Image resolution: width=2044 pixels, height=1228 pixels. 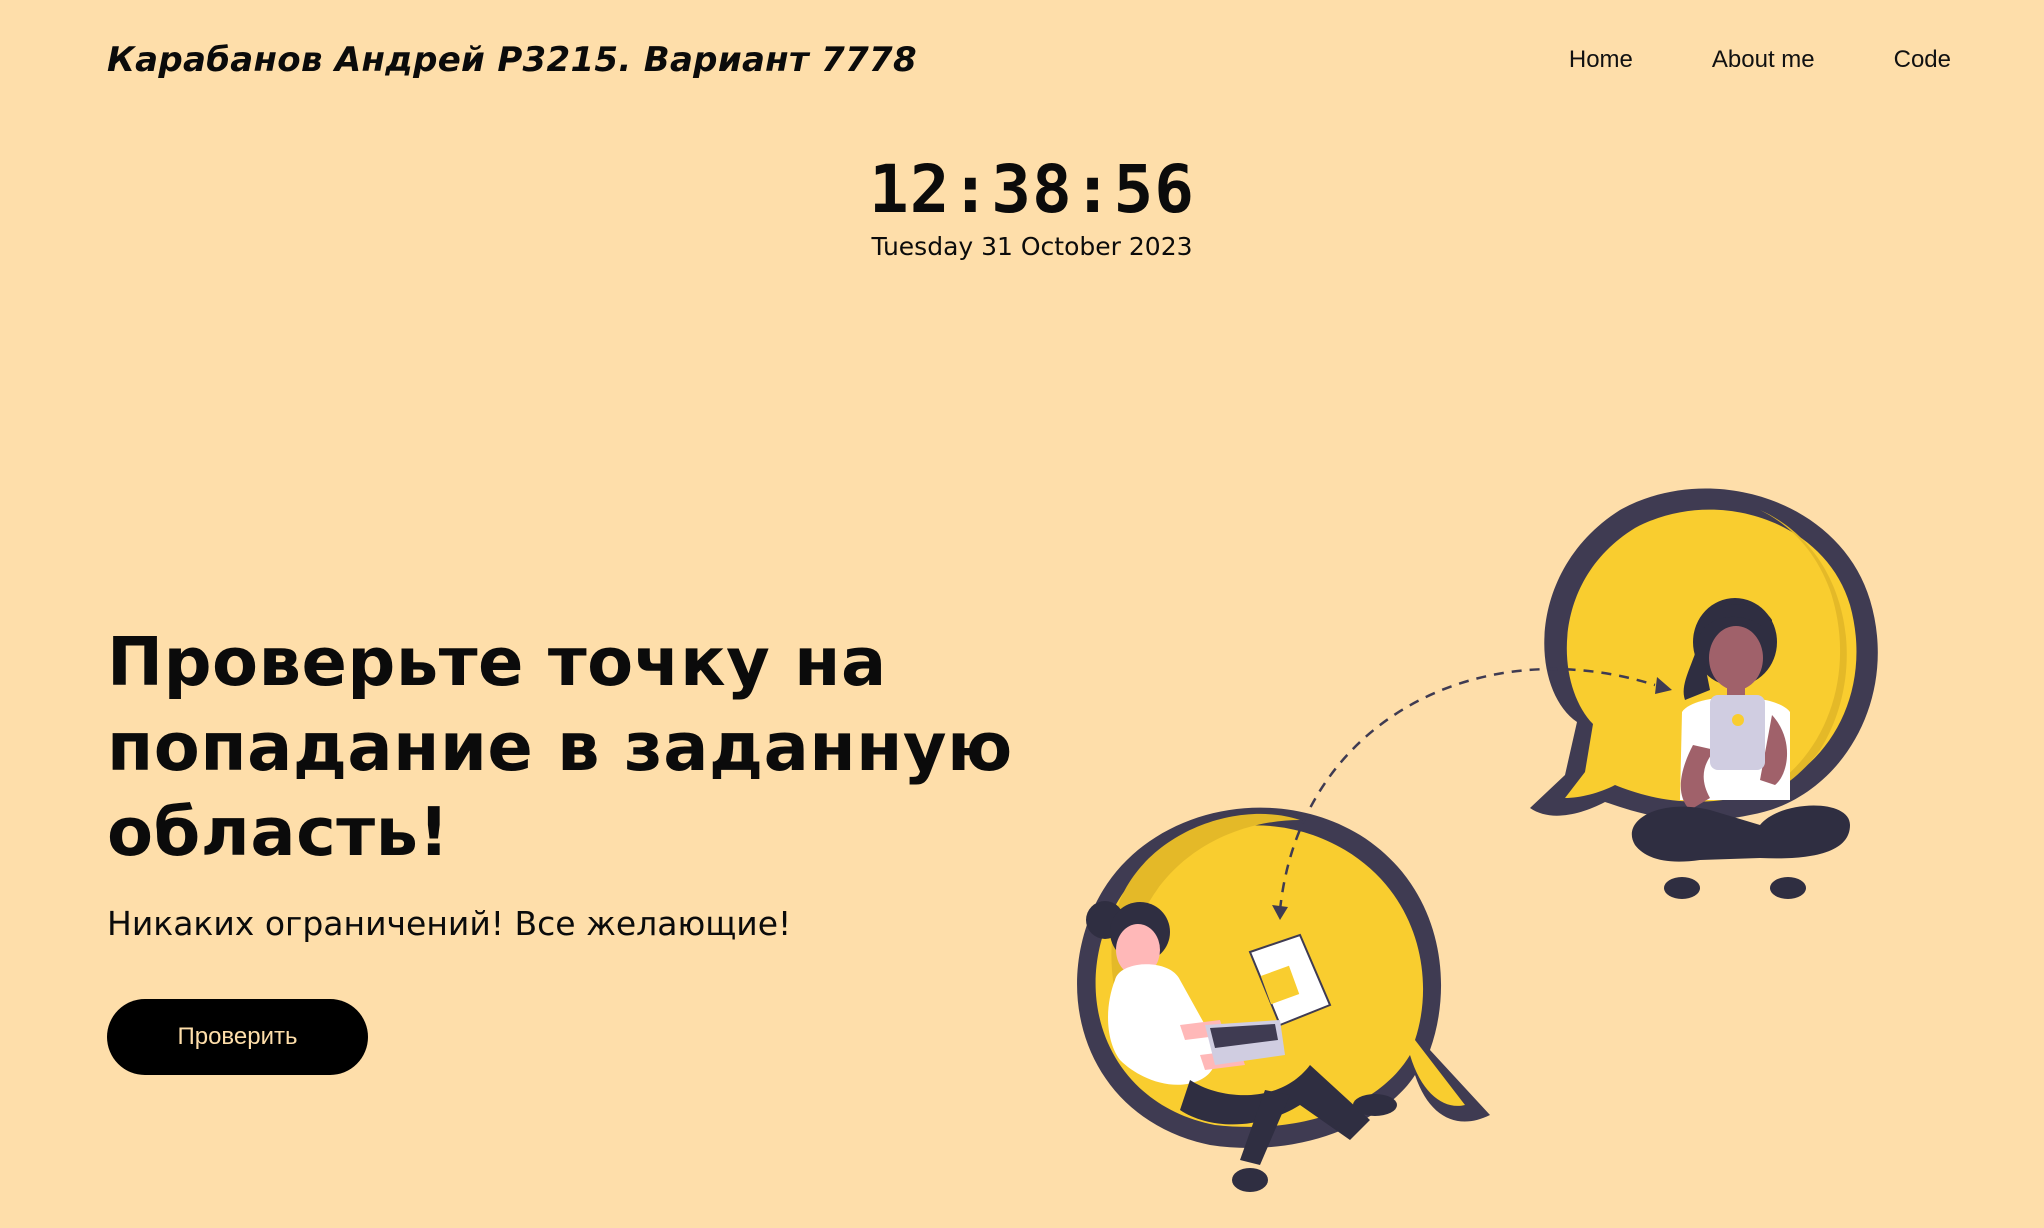 I want to click on main-nav: Home About me Code, so click(x=1760, y=60).